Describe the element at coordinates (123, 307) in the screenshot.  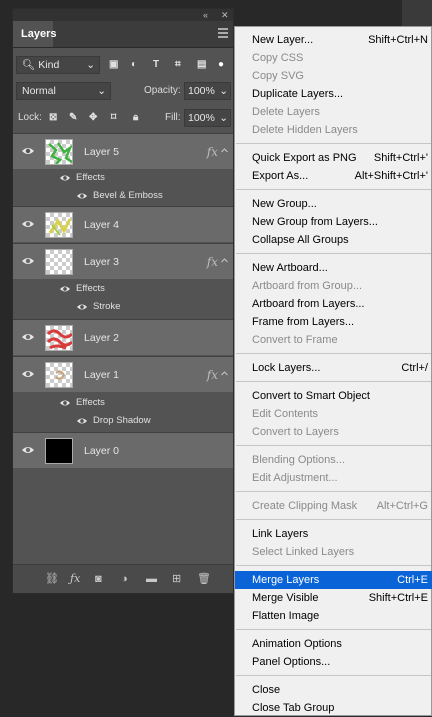
I see `effect-item: Stroke` at that location.